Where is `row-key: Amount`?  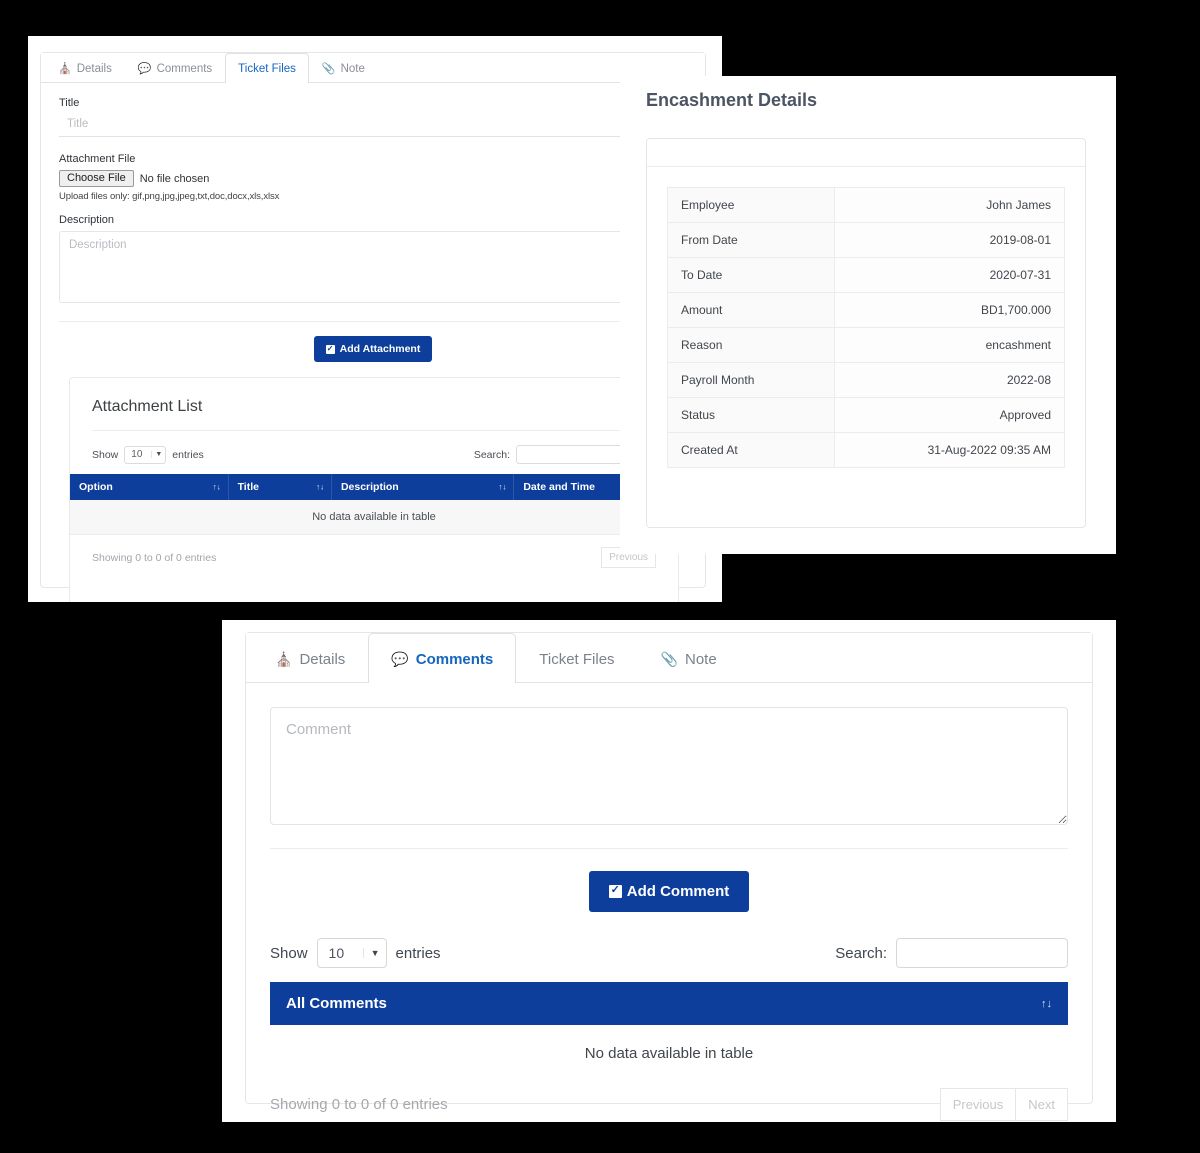 row-key: Amount is located at coordinates (751, 310).